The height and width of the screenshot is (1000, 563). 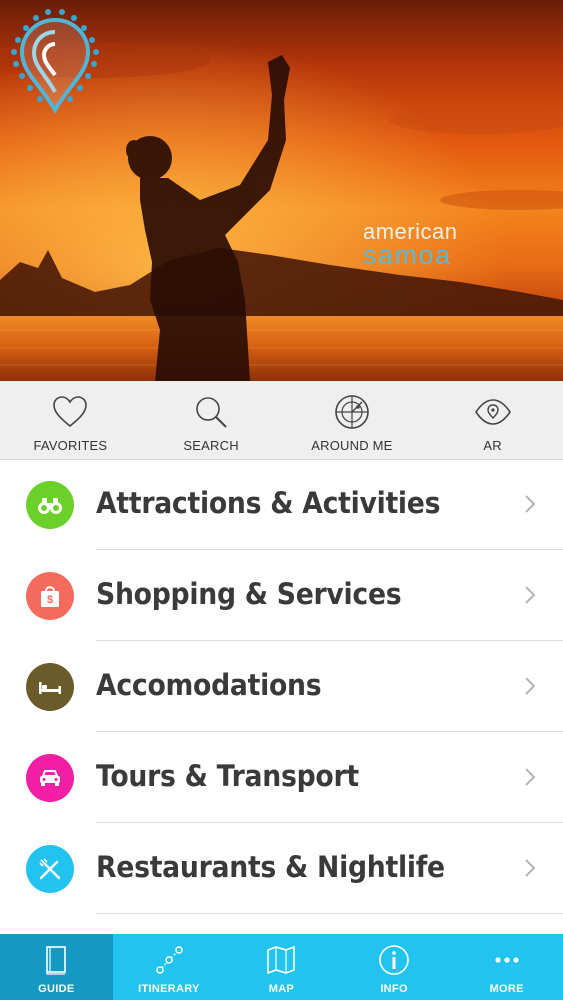 What do you see at coordinates (506, 989) in the screenshot?
I see `tab-label: MORE` at bounding box center [506, 989].